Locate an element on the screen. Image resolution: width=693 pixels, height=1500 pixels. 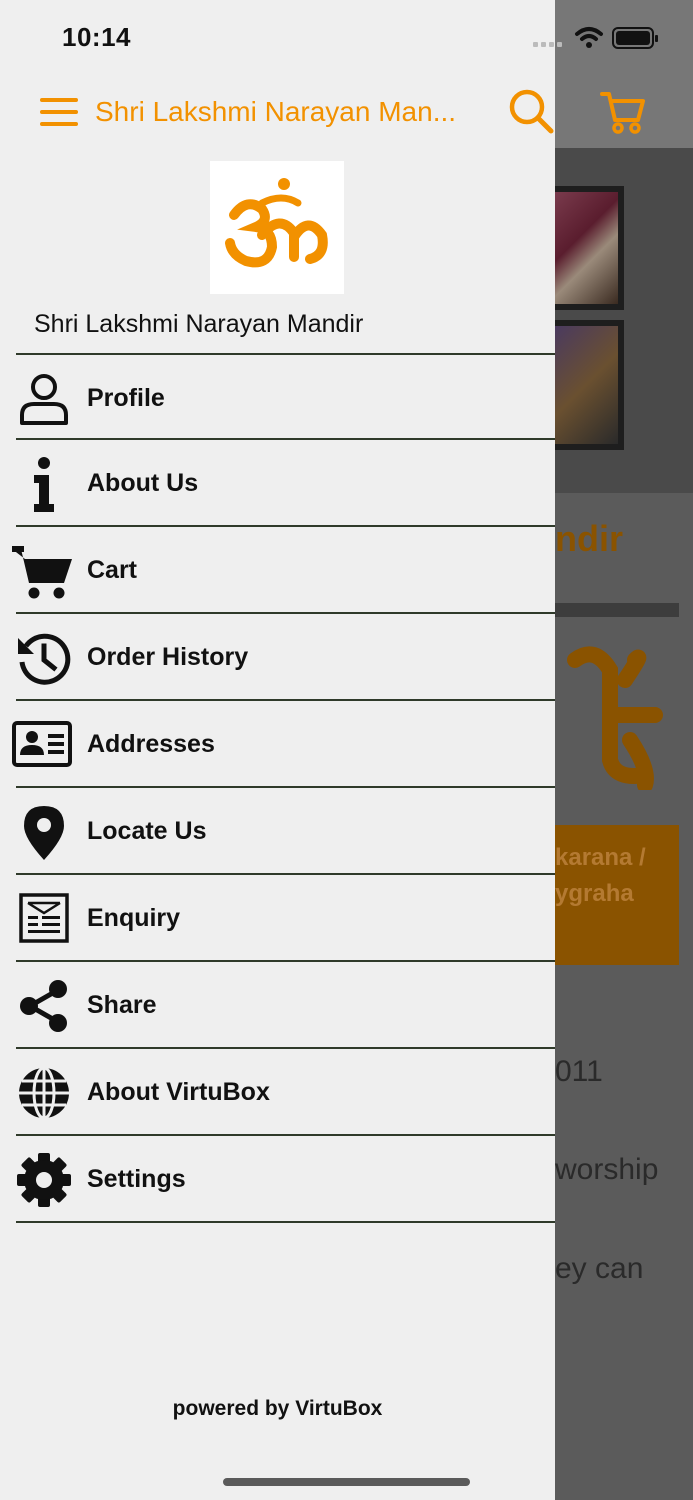
battery-icon is located at coordinates (635, 38).